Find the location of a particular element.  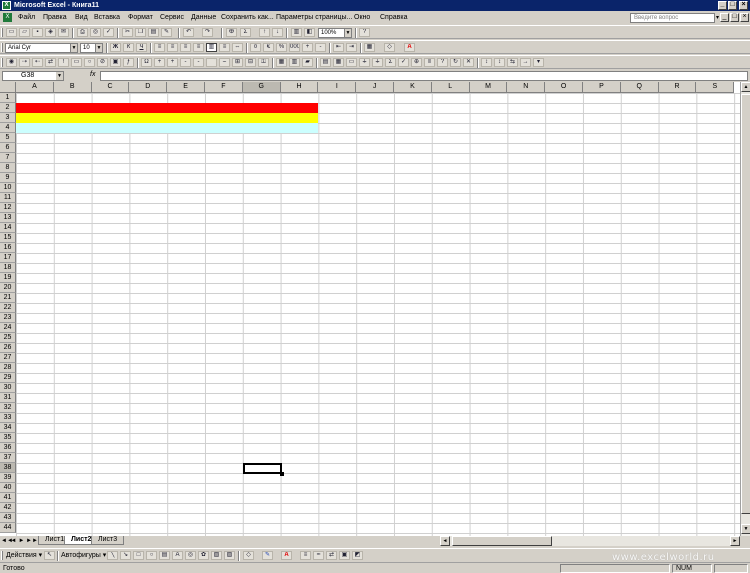

column-header-c: C is located at coordinates (110, 87).